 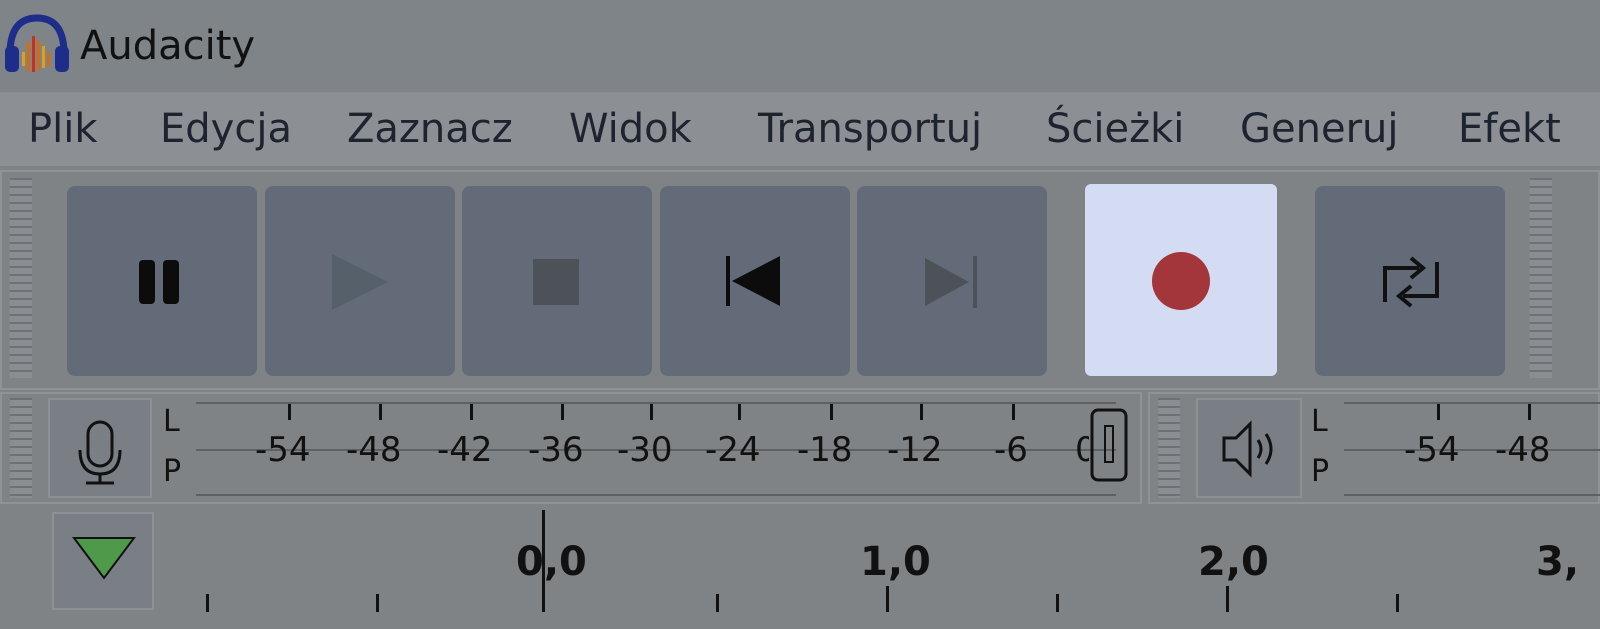 I want to click on record-icon, so click(x=1181, y=281).